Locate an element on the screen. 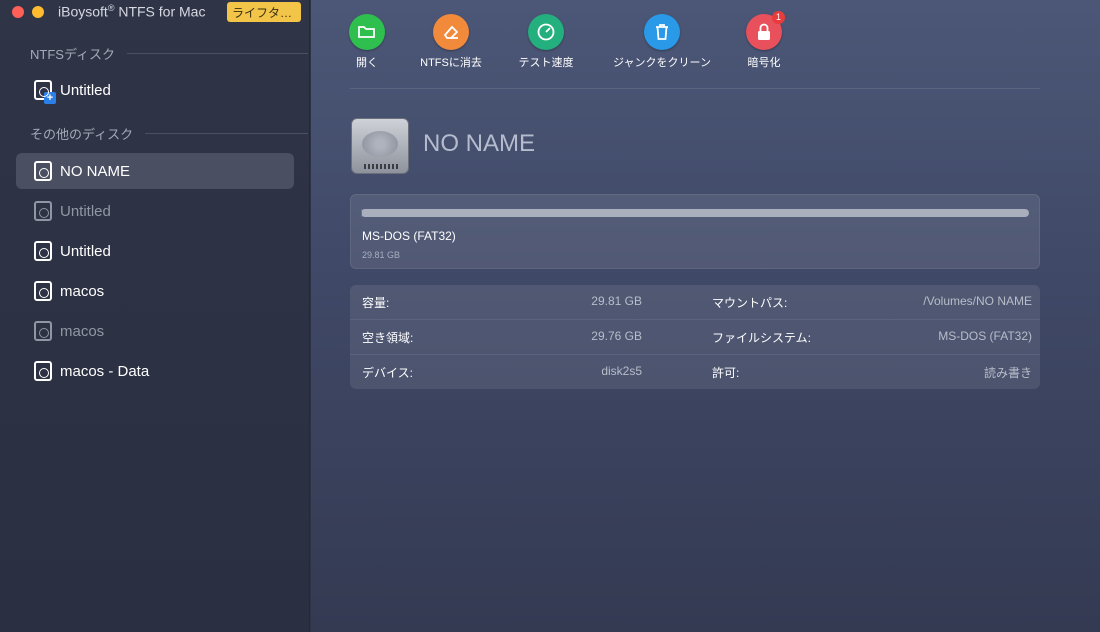 The height and width of the screenshot is (632, 1100). permission-label: 許可: is located at coordinates (726, 373).